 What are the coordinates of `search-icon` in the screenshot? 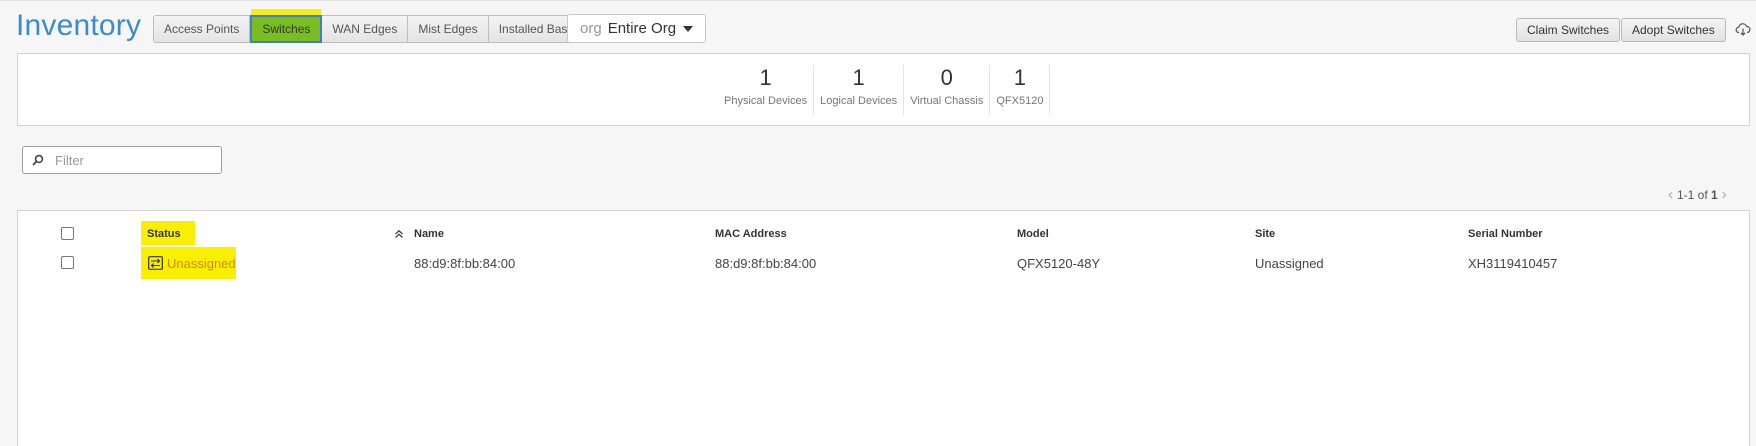 It's located at (38, 160).